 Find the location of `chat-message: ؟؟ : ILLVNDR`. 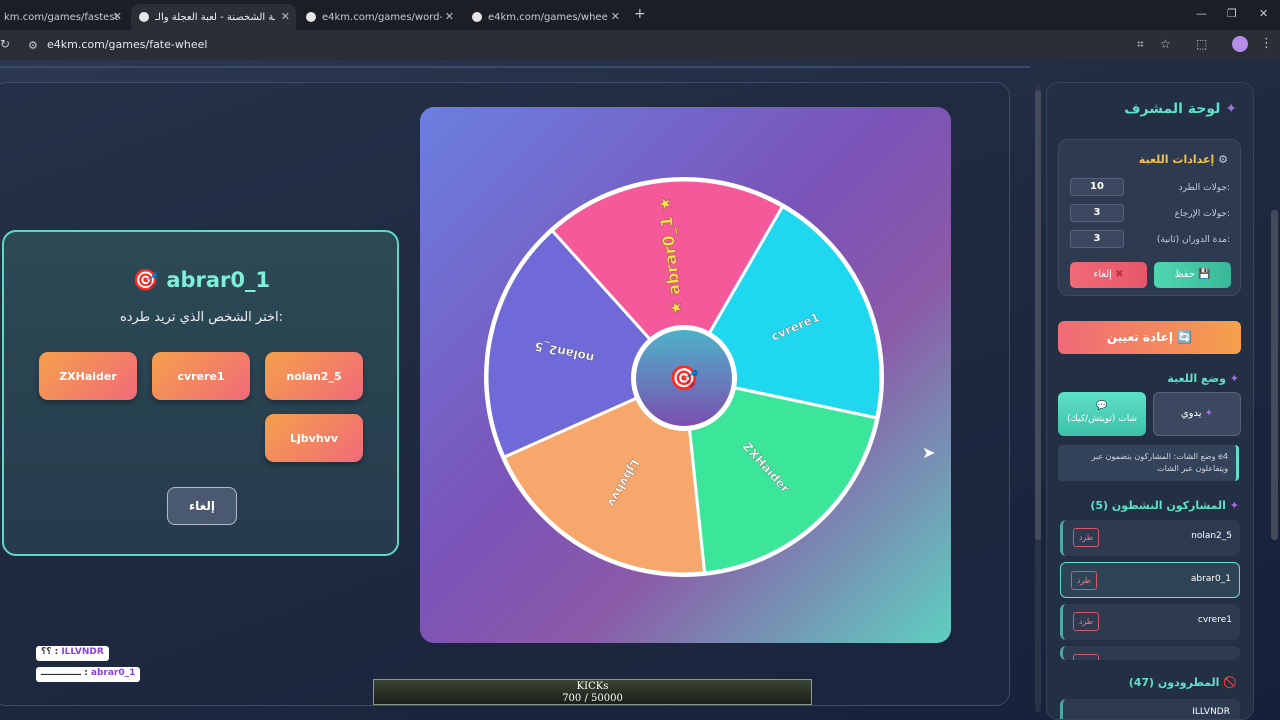

chat-message: ؟؟ : ILLVNDR is located at coordinates (72, 653).